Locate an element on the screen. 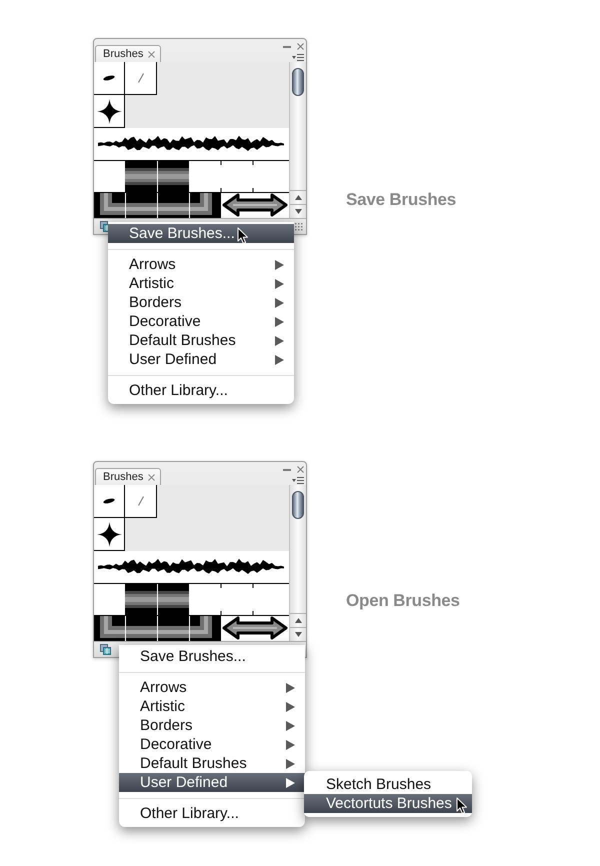  mouse-pointer-icon is located at coordinates (243, 236).